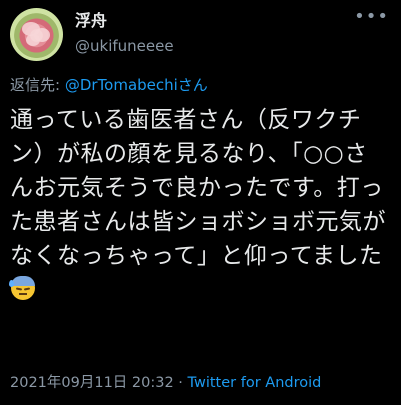 The height and width of the screenshot is (405, 401). Describe the element at coordinates (233, 21) in the screenshot. I see `display-name: 浮舟` at that location.